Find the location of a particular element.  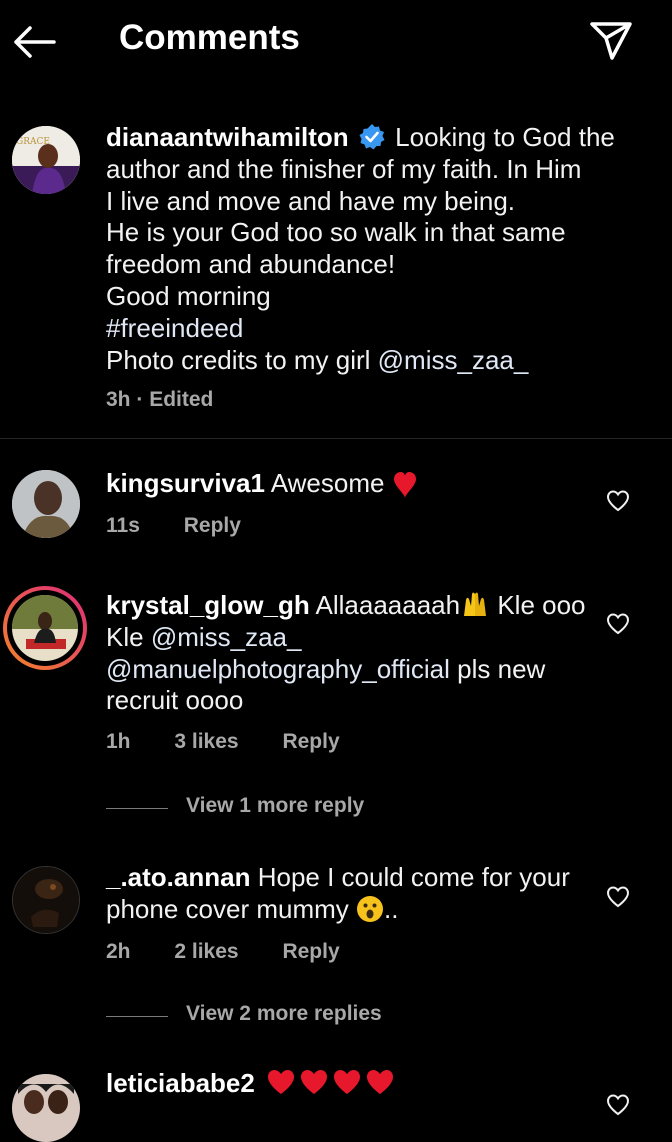

heart-emoji-icon is located at coordinates (404, 485).